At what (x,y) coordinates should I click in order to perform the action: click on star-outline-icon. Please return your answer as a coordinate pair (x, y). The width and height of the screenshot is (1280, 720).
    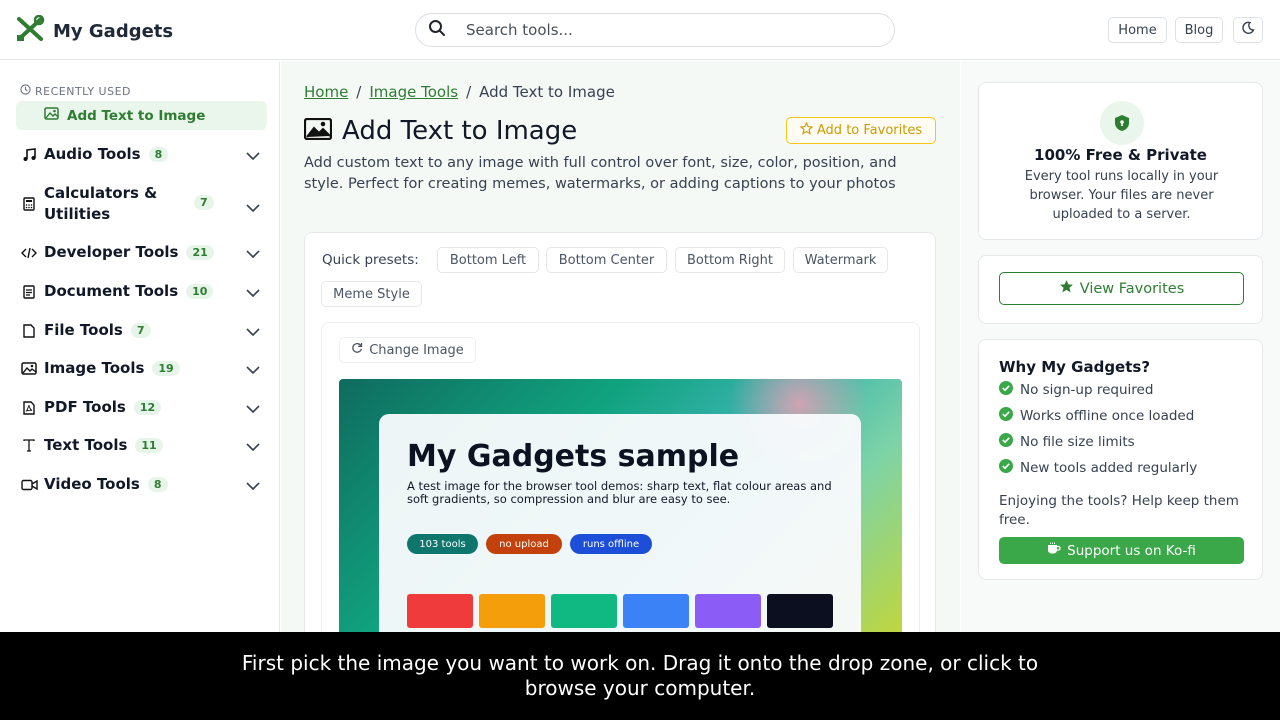
    Looking at the image, I should click on (806, 130).